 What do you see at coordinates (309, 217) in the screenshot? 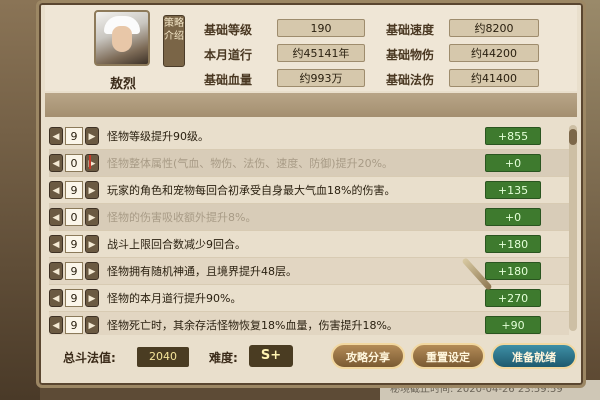
I see `modifier-row: ◀ 0 ▶ 怪物的伤害吸收额外提升8%。 +0` at bounding box center [309, 217].